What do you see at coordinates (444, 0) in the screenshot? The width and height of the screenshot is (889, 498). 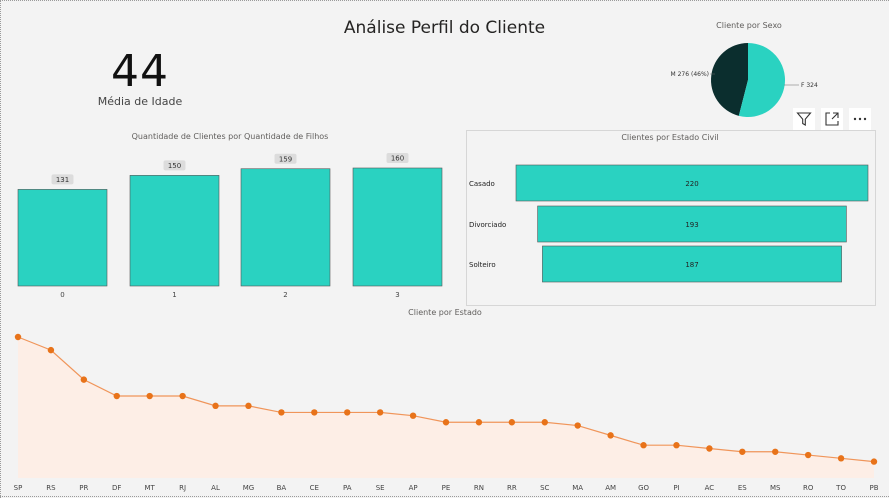 I see `canvas-top-border` at bounding box center [444, 0].